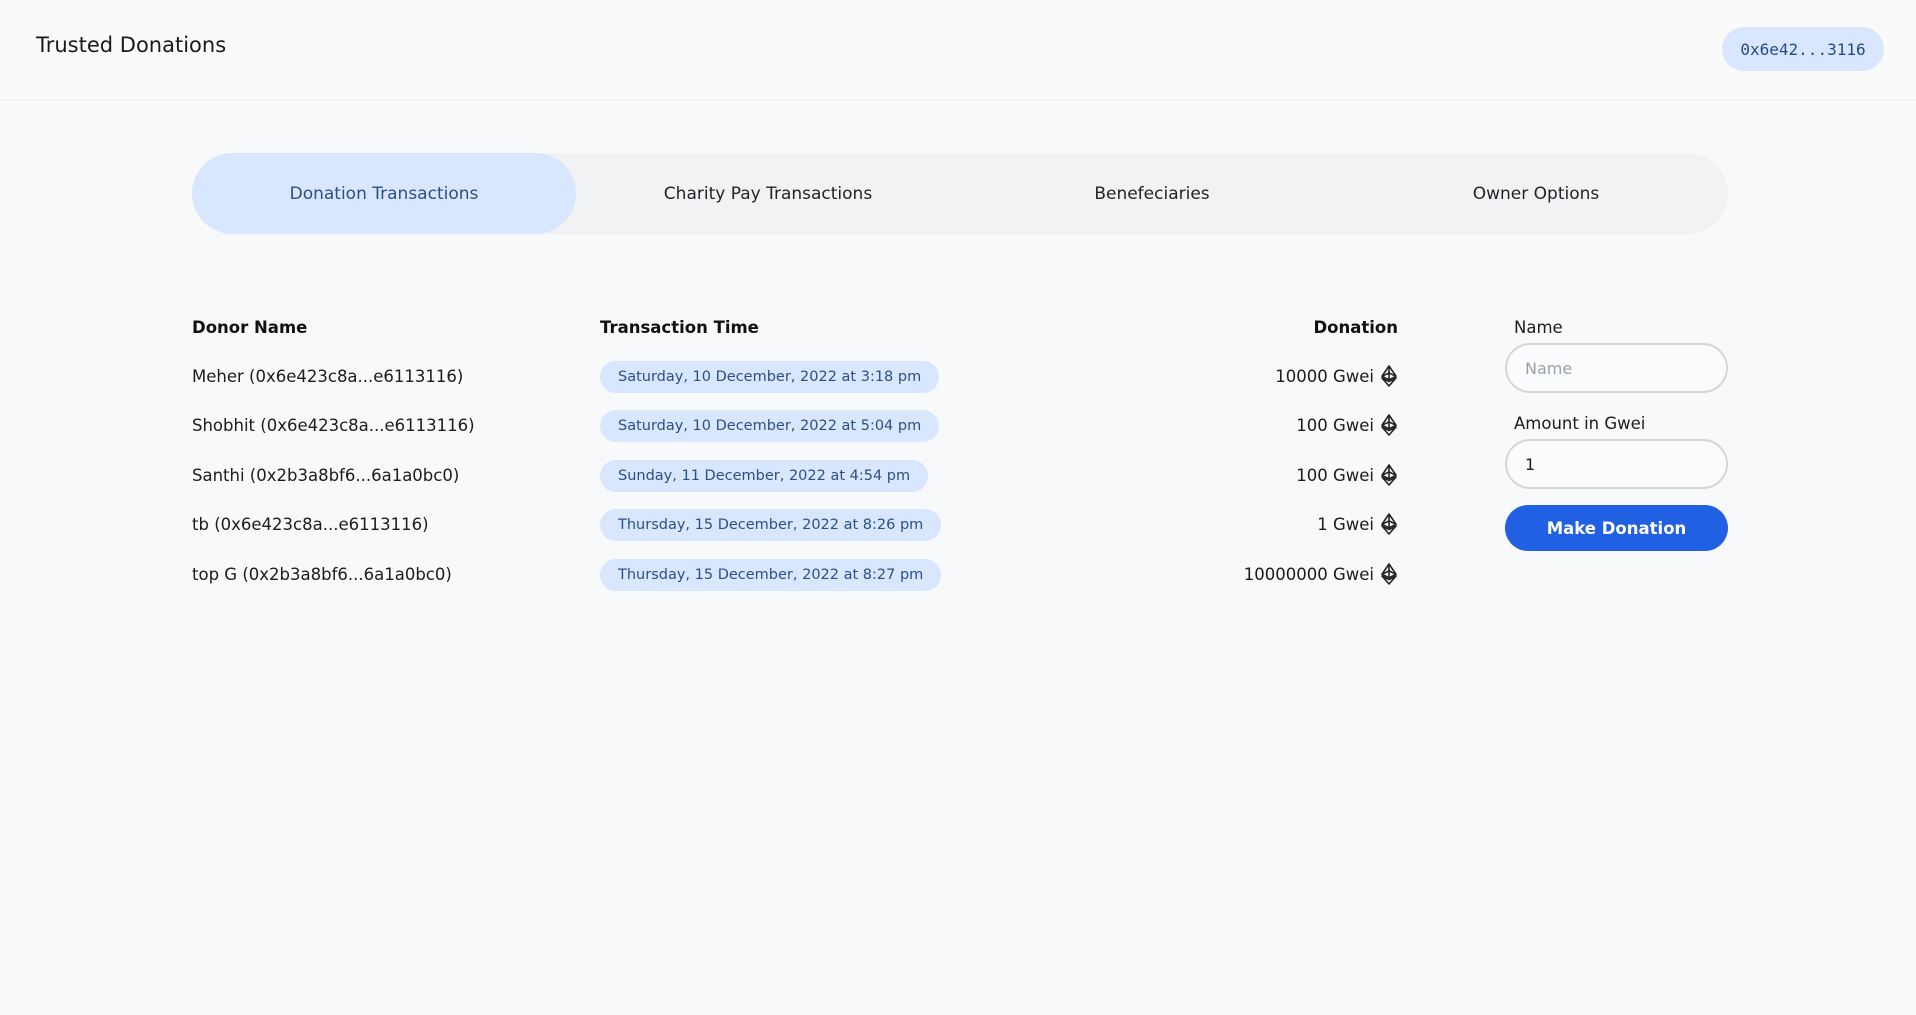  What do you see at coordinates (250, 327) in the screenshot?
I see `column-header-donor: Donor Name` at bounding box center [250, 327].